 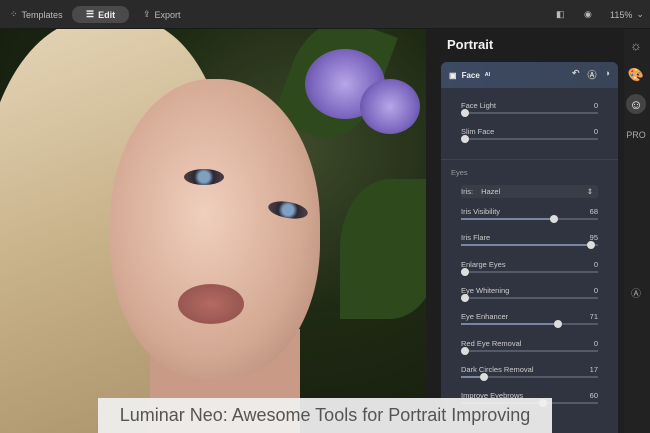 I want to click on slider-row: Red Eye Removal 0, so click(x=529, y=346).